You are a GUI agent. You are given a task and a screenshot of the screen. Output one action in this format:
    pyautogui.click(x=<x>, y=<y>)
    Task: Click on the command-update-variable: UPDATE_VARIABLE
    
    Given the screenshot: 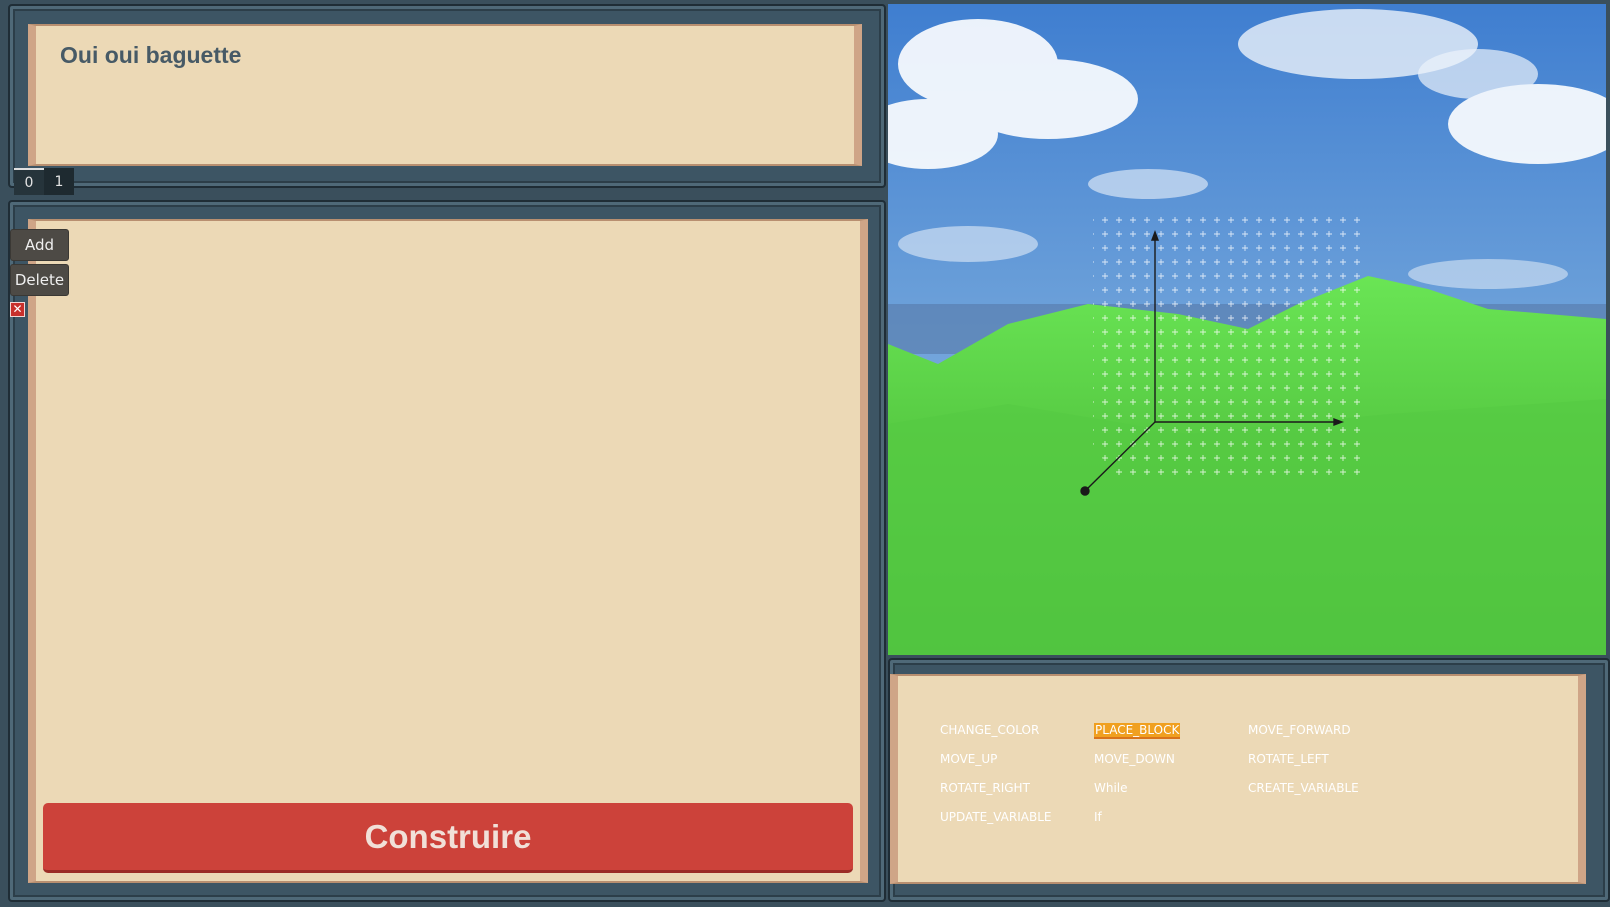 What is the action you would take?
    pyautogui.click(x=1017, y=817)
    